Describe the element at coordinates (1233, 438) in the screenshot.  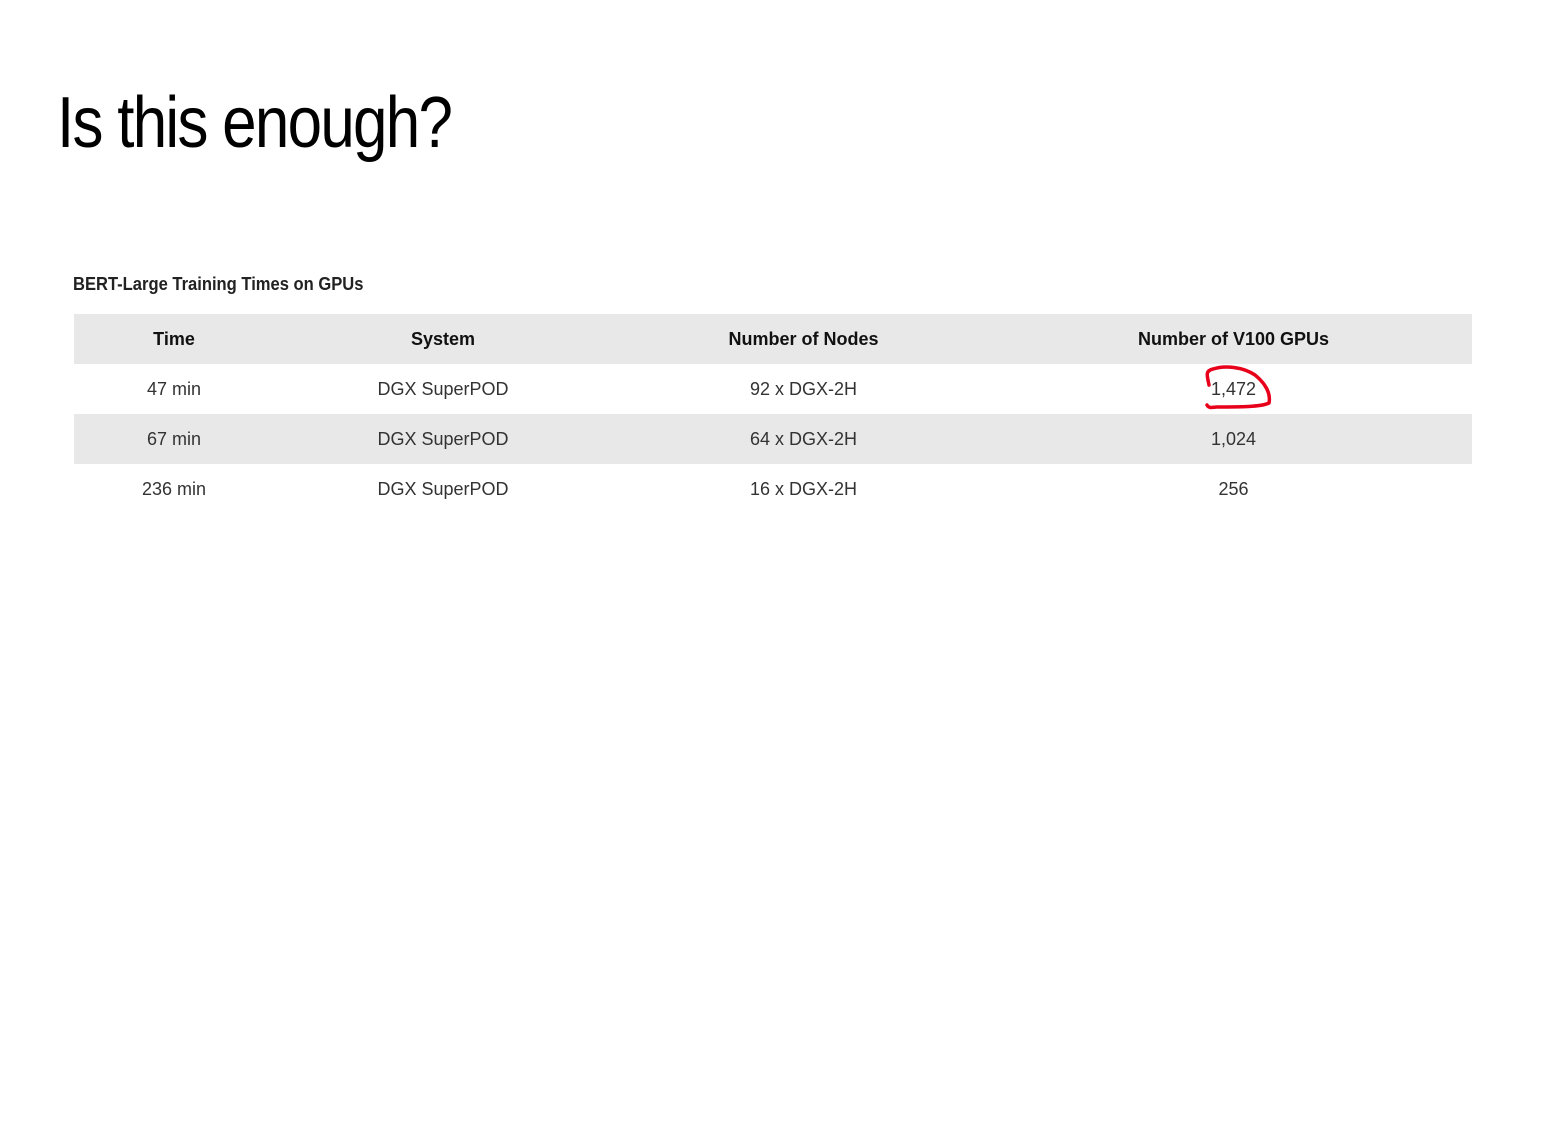
I see `cell-gpus: 1,024` at that location.